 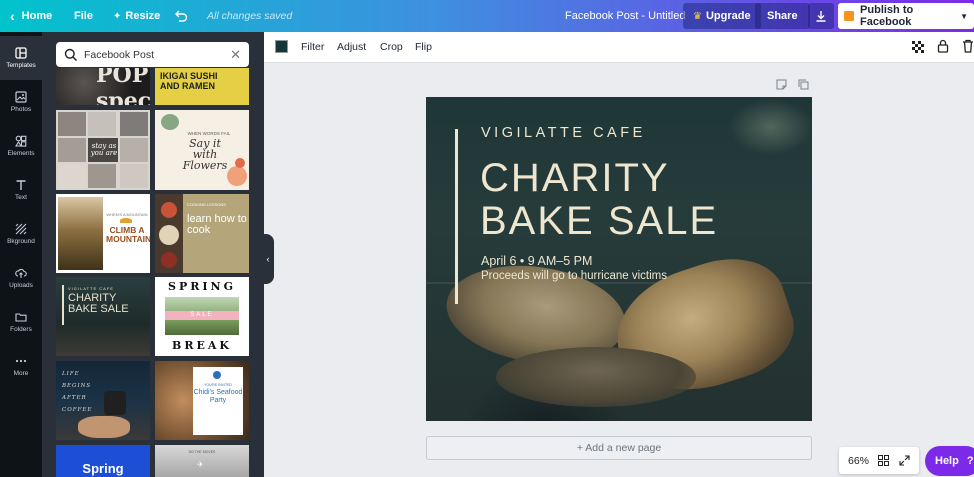 What do you see at coordinates (619, 448) in the screenshot?
I see `add-page-button: + Add a new page` at bounding box center [619, 448].